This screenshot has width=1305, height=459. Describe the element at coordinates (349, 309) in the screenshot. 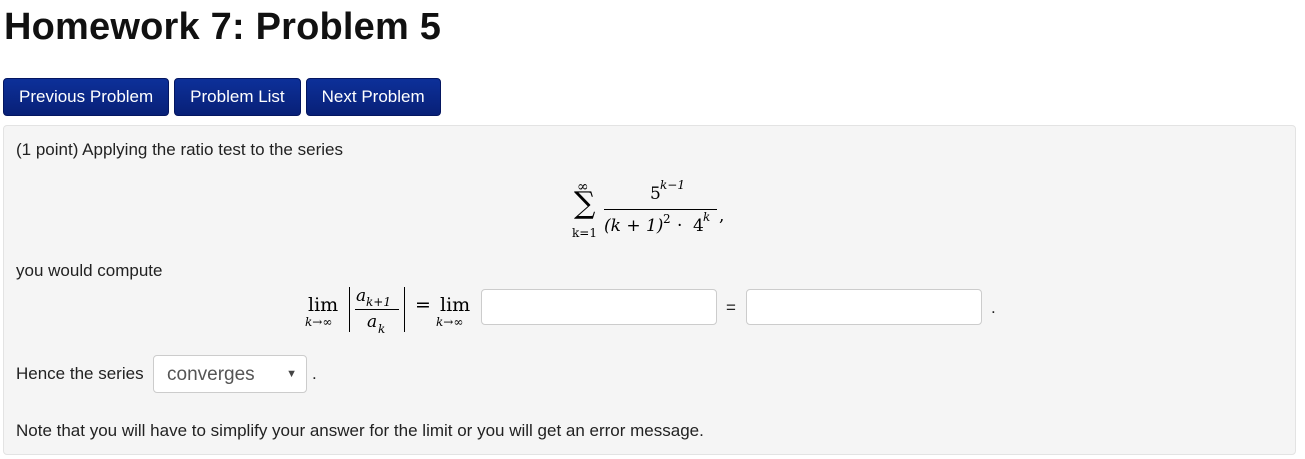

I see `abs-bar-left` at that location.